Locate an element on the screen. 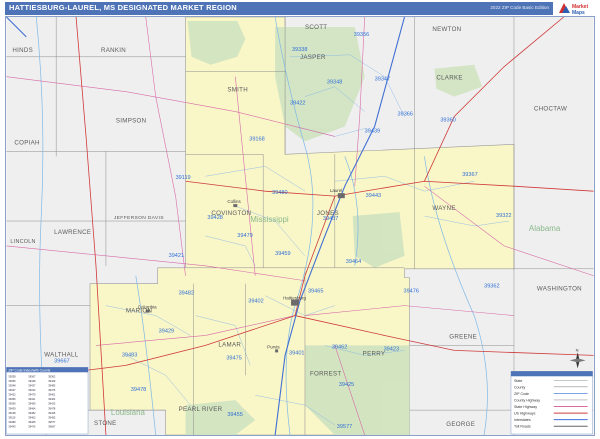 The height and width of the screenshot is (439, 600). zip-label: 39338 is located at coordinates (299, 50).